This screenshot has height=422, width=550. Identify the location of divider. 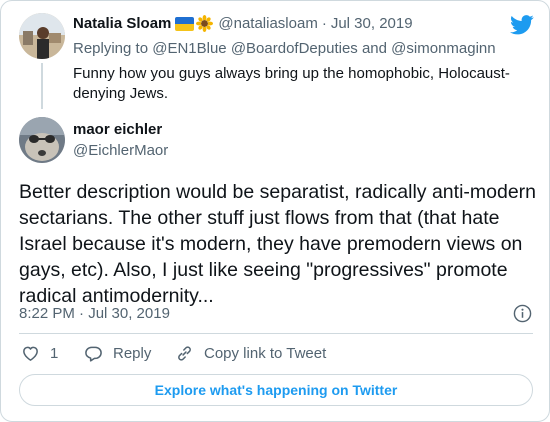
(276, 333).